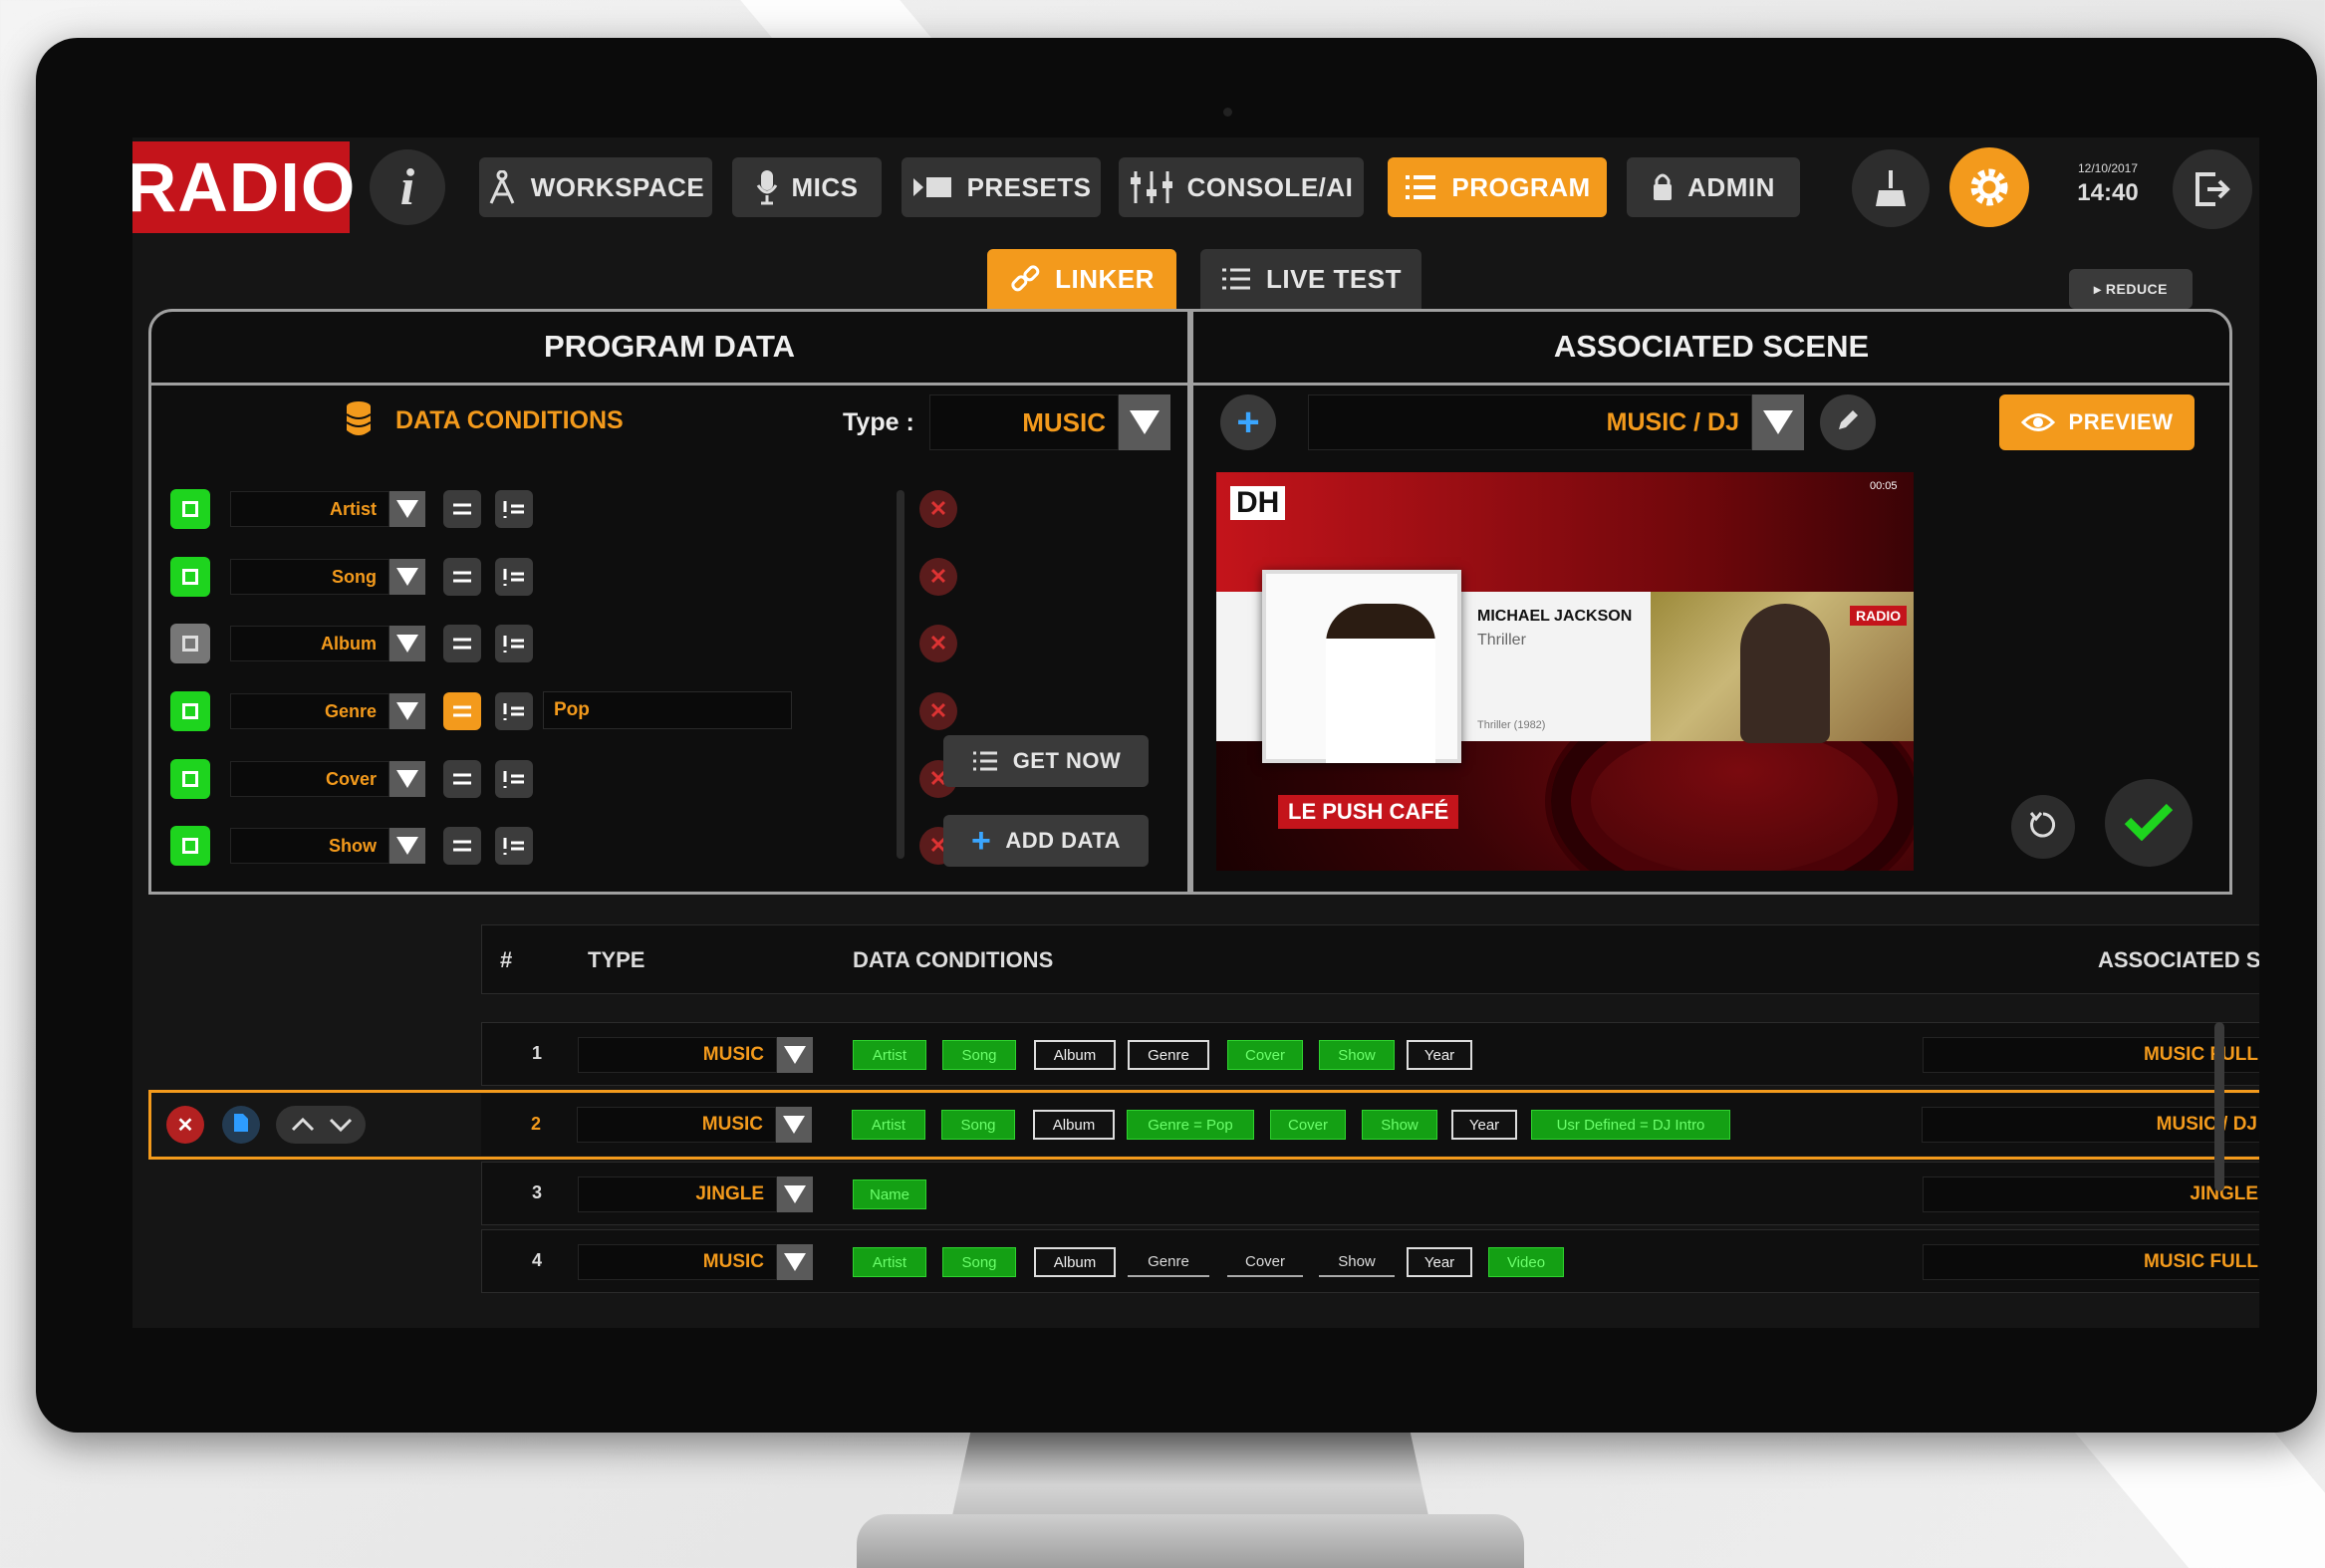 The image size is (2325, 1568). What do you see at coordinates (1191, 1125) in the screenshot?
I see `condition-tag: Genre = Pop` at bounding box center [1191, 1125].